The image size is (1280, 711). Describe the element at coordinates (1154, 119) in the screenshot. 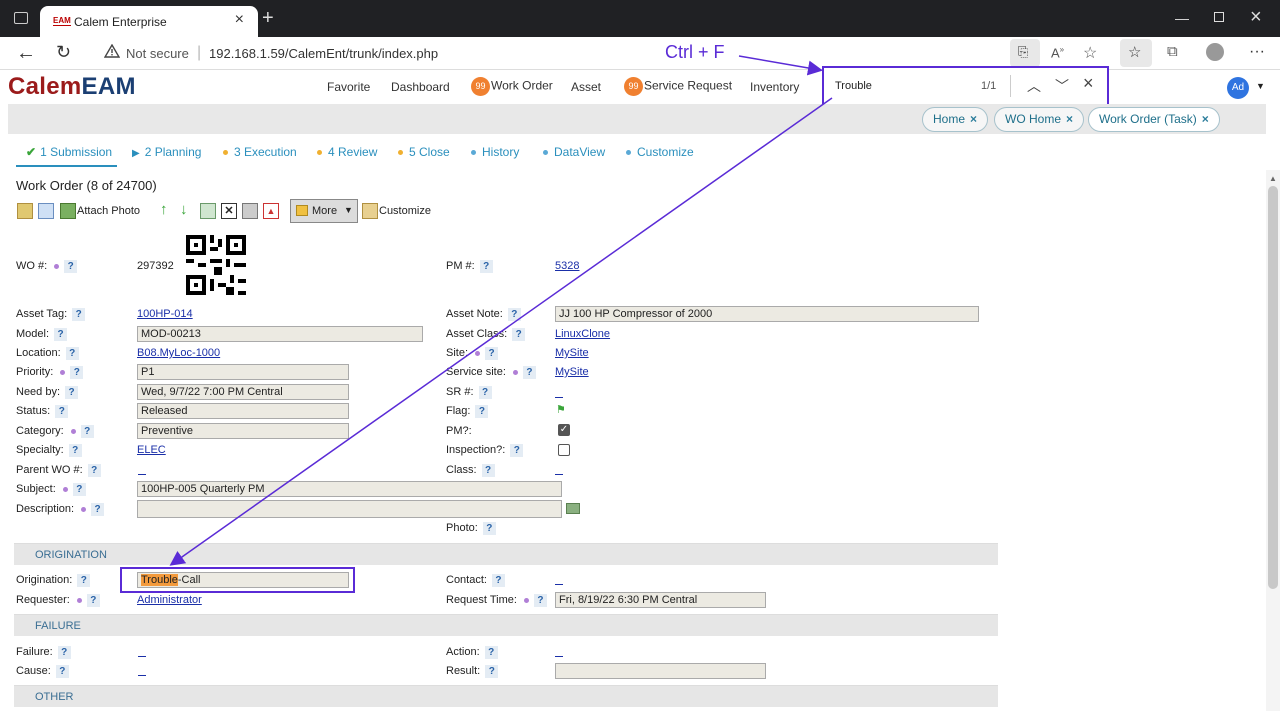

I see `crumb-work-order-task: Work Order (Task) ×` at that location.